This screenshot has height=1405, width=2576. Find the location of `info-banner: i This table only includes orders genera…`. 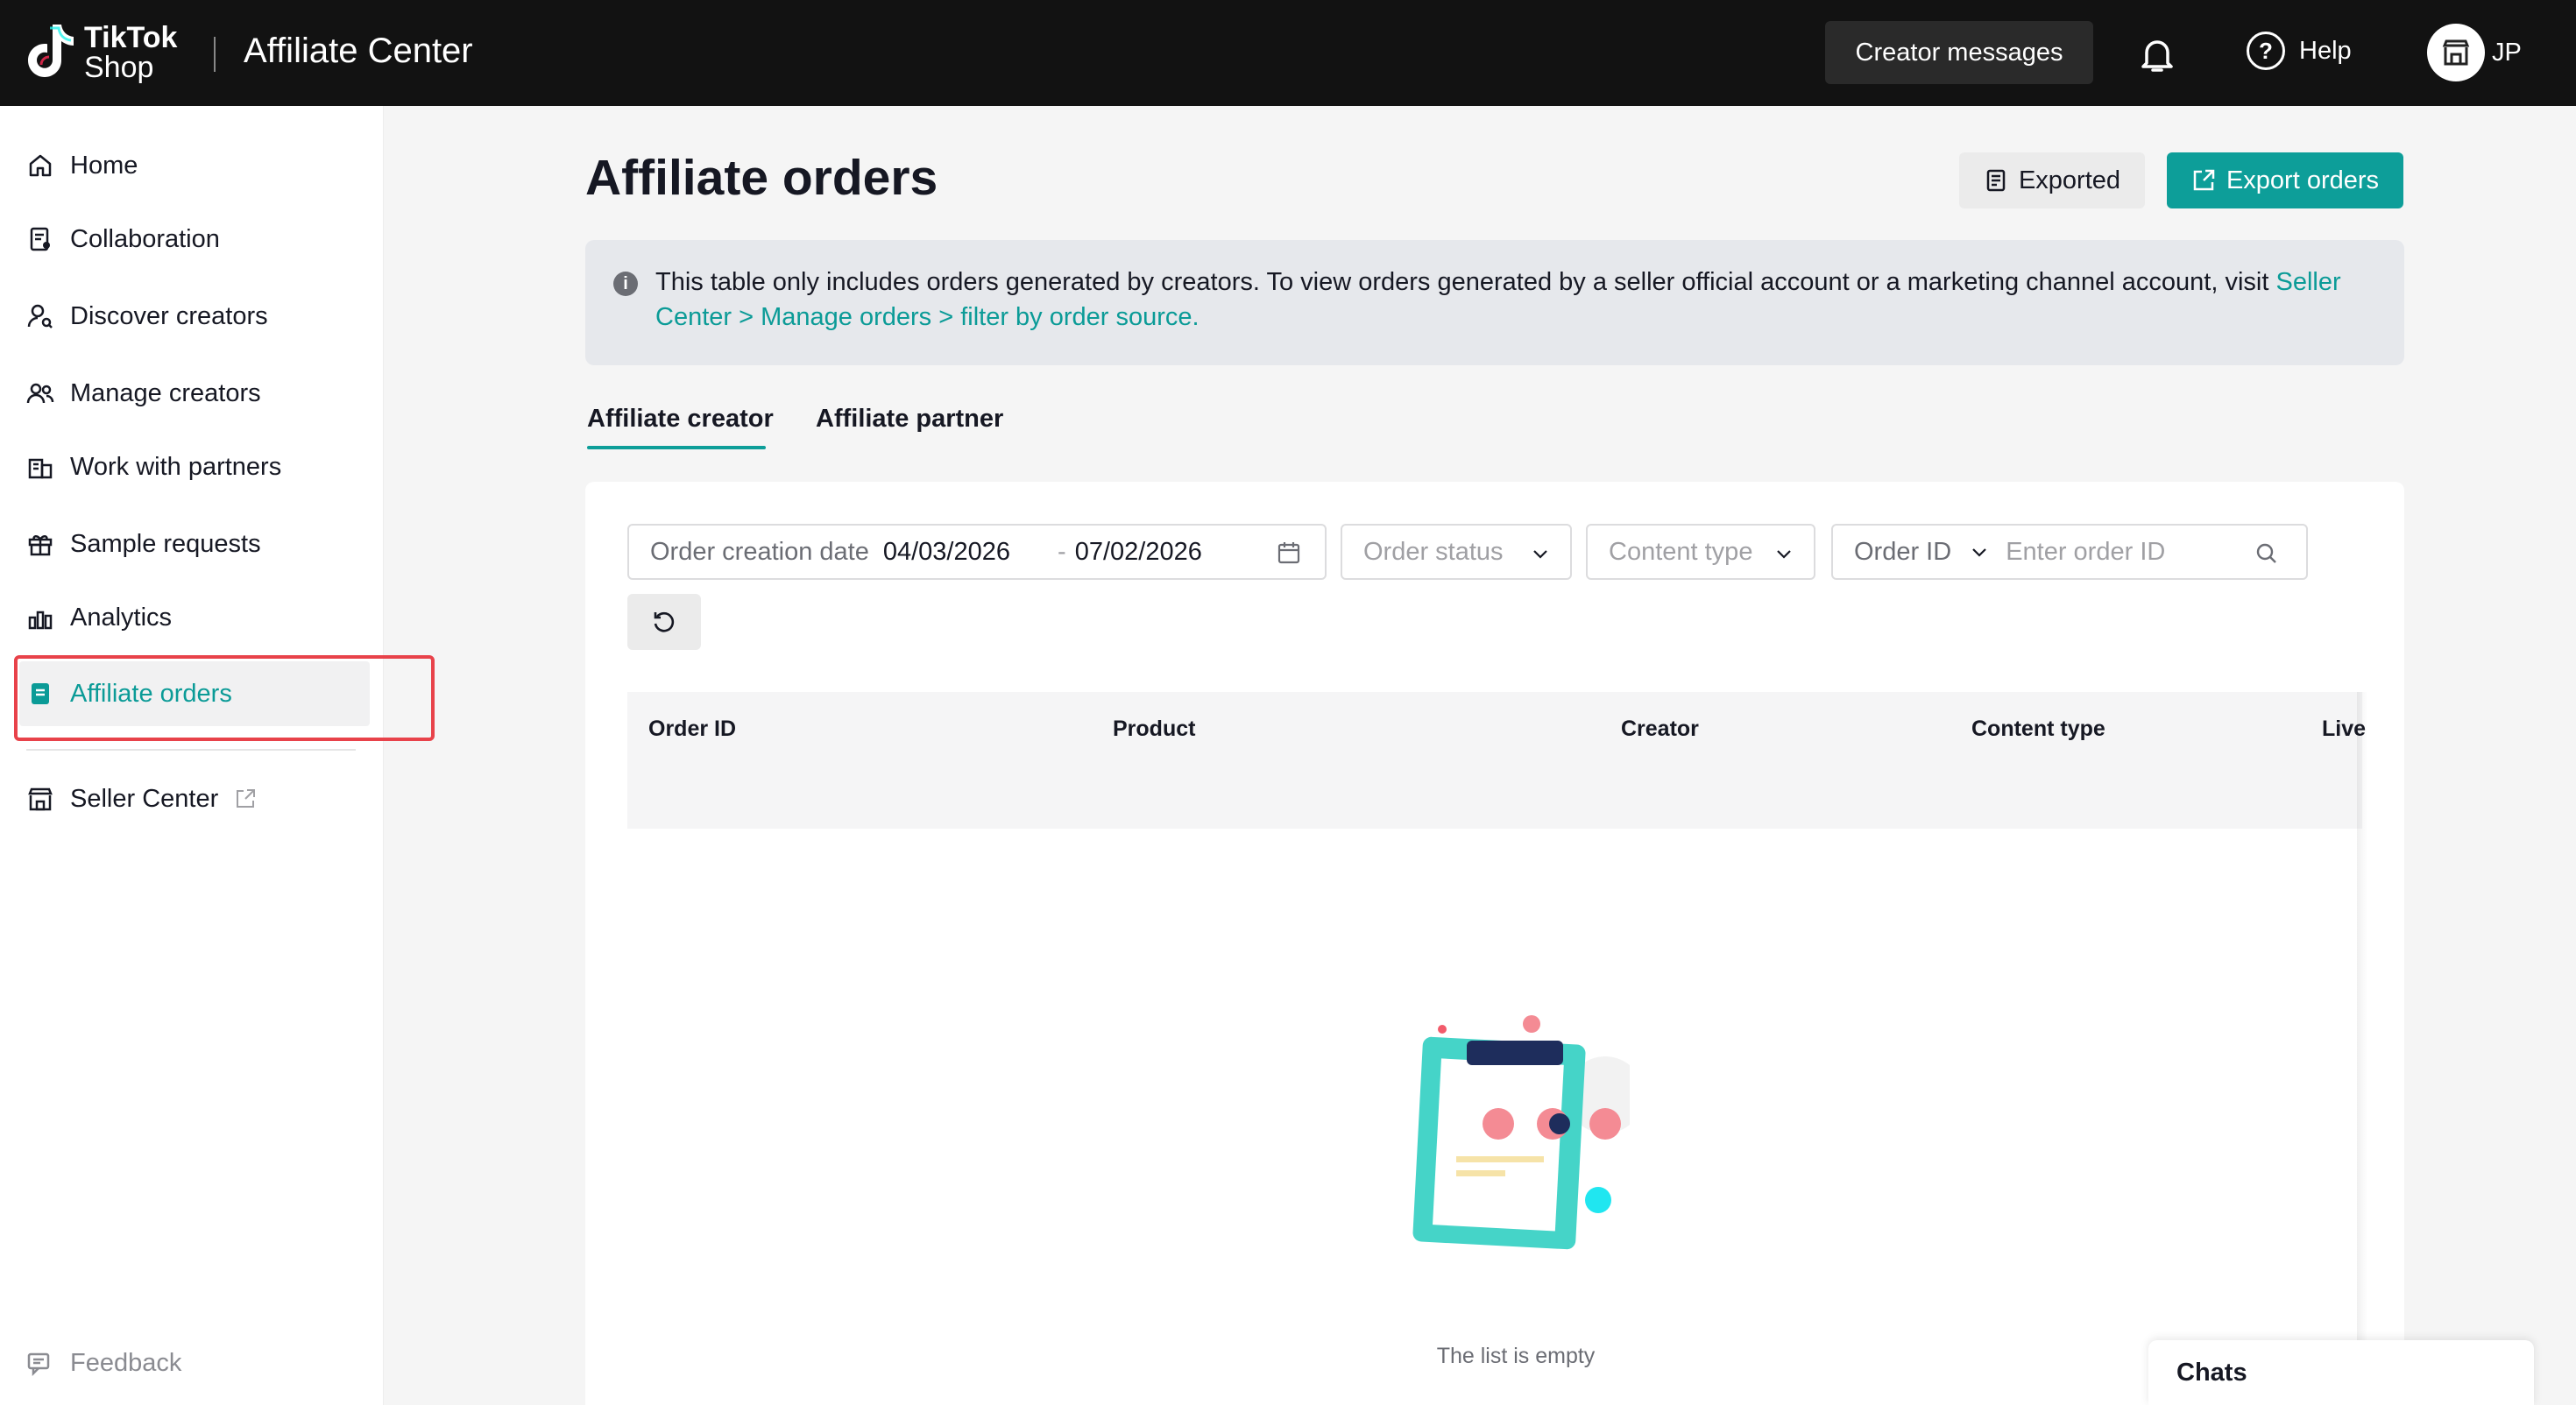

info-banner: i This table only includes orders genera… is located at coordinates (1494, 303).